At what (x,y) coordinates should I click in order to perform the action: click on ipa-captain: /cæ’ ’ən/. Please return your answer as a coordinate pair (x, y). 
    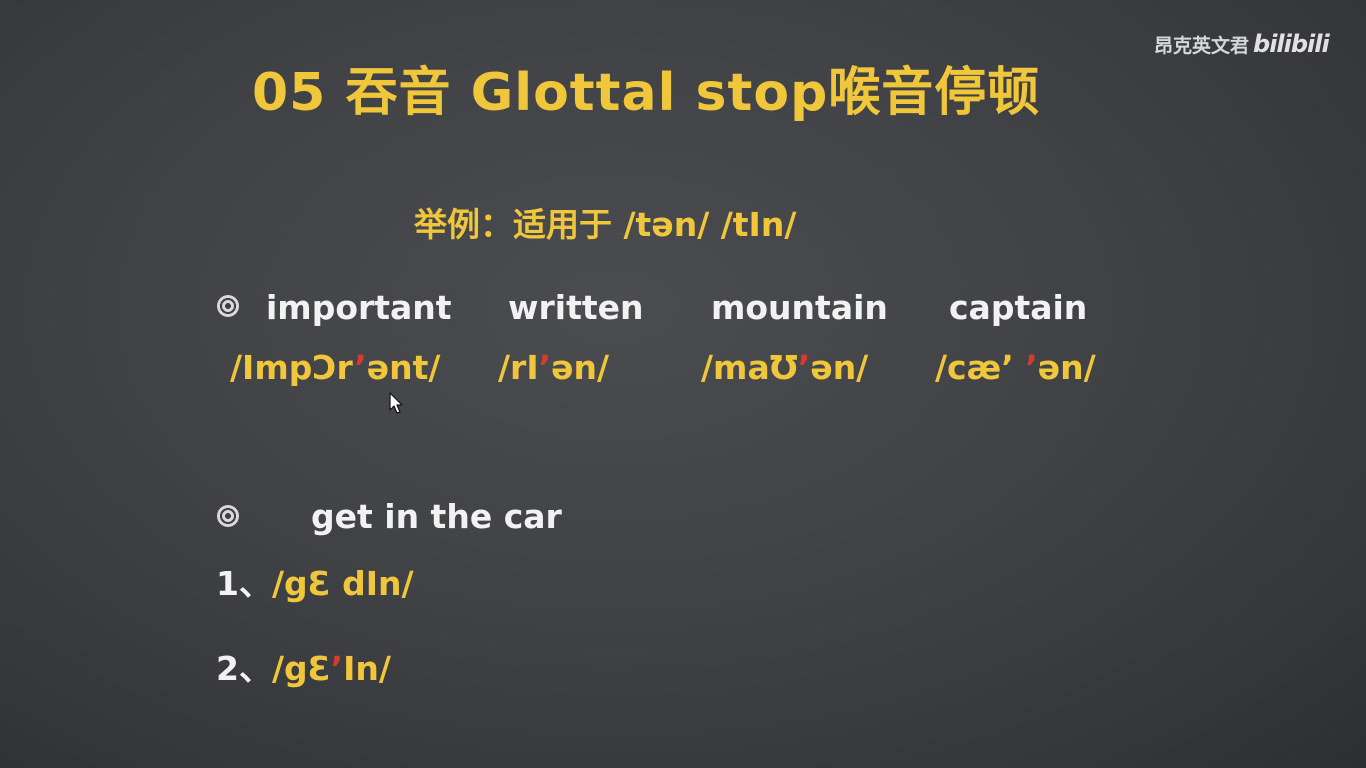
    Looking at the image, I should click on (1015, 367).